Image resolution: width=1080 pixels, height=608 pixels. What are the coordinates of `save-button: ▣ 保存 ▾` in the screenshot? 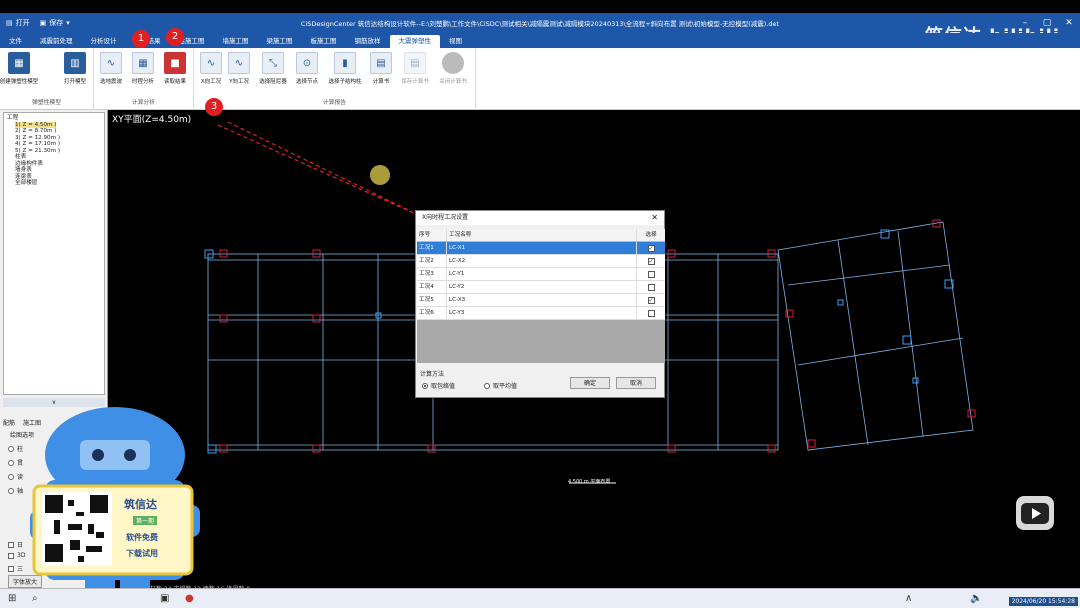 It's located at (55, 23).